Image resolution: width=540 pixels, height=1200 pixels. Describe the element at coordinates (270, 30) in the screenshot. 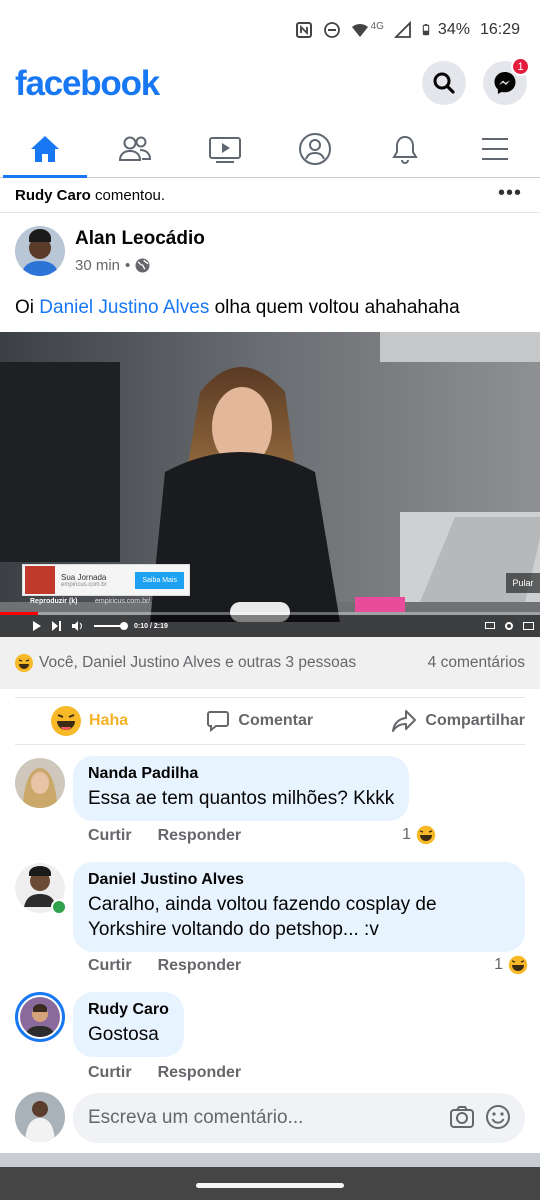

I see `status-bar: 4G 34% 16:29` at that location.